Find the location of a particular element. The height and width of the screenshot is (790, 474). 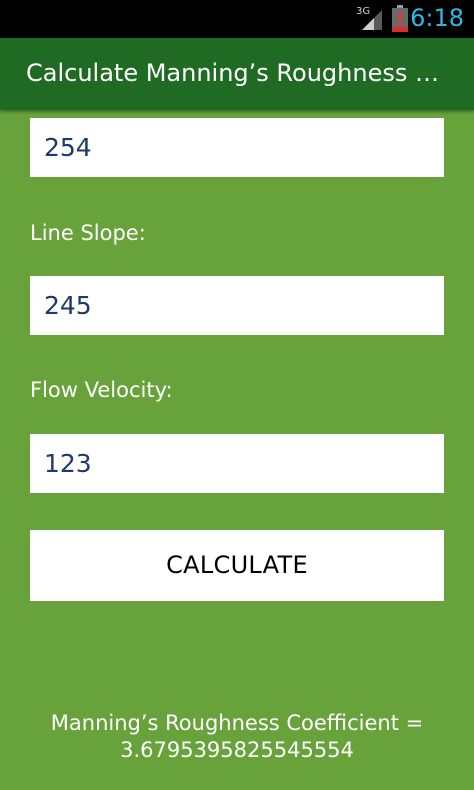

battery-alert-icon is located at coordinates (400, 18).